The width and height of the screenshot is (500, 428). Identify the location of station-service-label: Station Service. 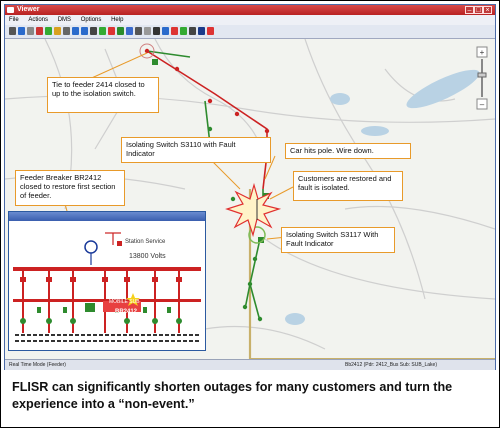
(145, 242).